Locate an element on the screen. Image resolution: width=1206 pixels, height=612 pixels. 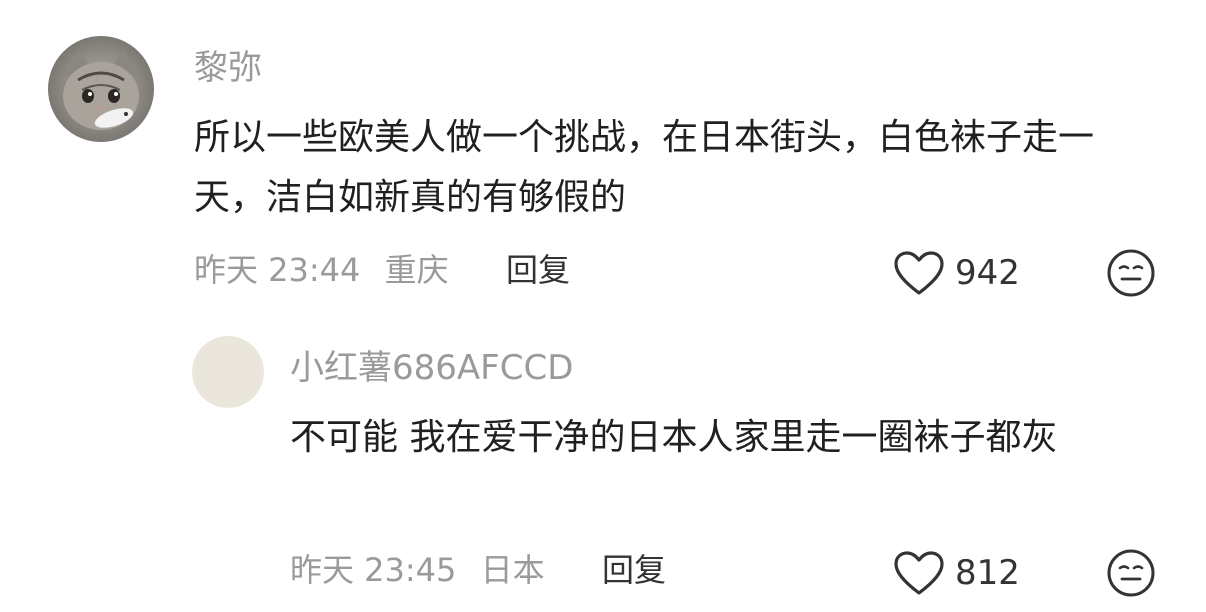
comment-time: 昨天 23:45 is located at coordinates (373, 570).